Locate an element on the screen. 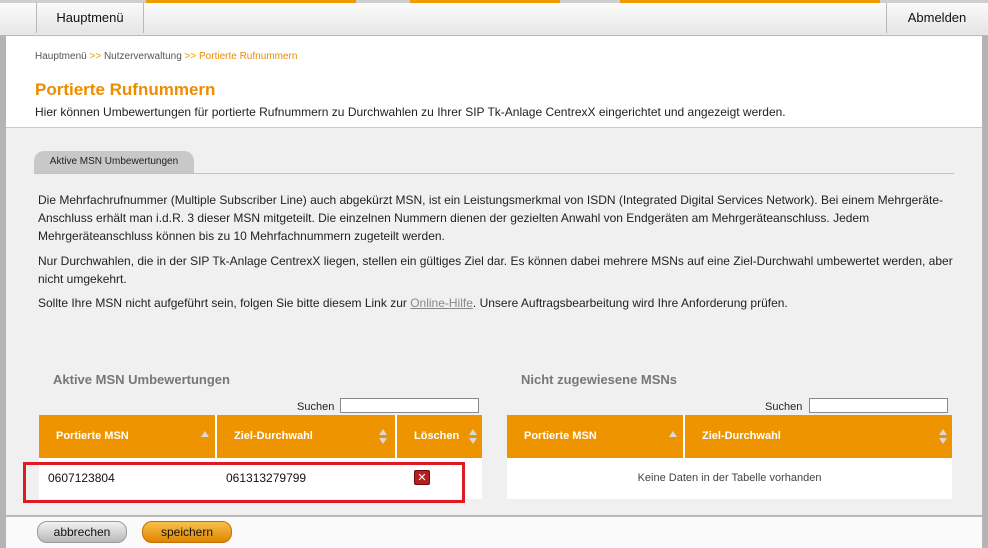 This screenshot has height=548, width=988. unassigned-msn-table-title: Nicht zugewiesene MSNs is located at coordinates (599, 379).